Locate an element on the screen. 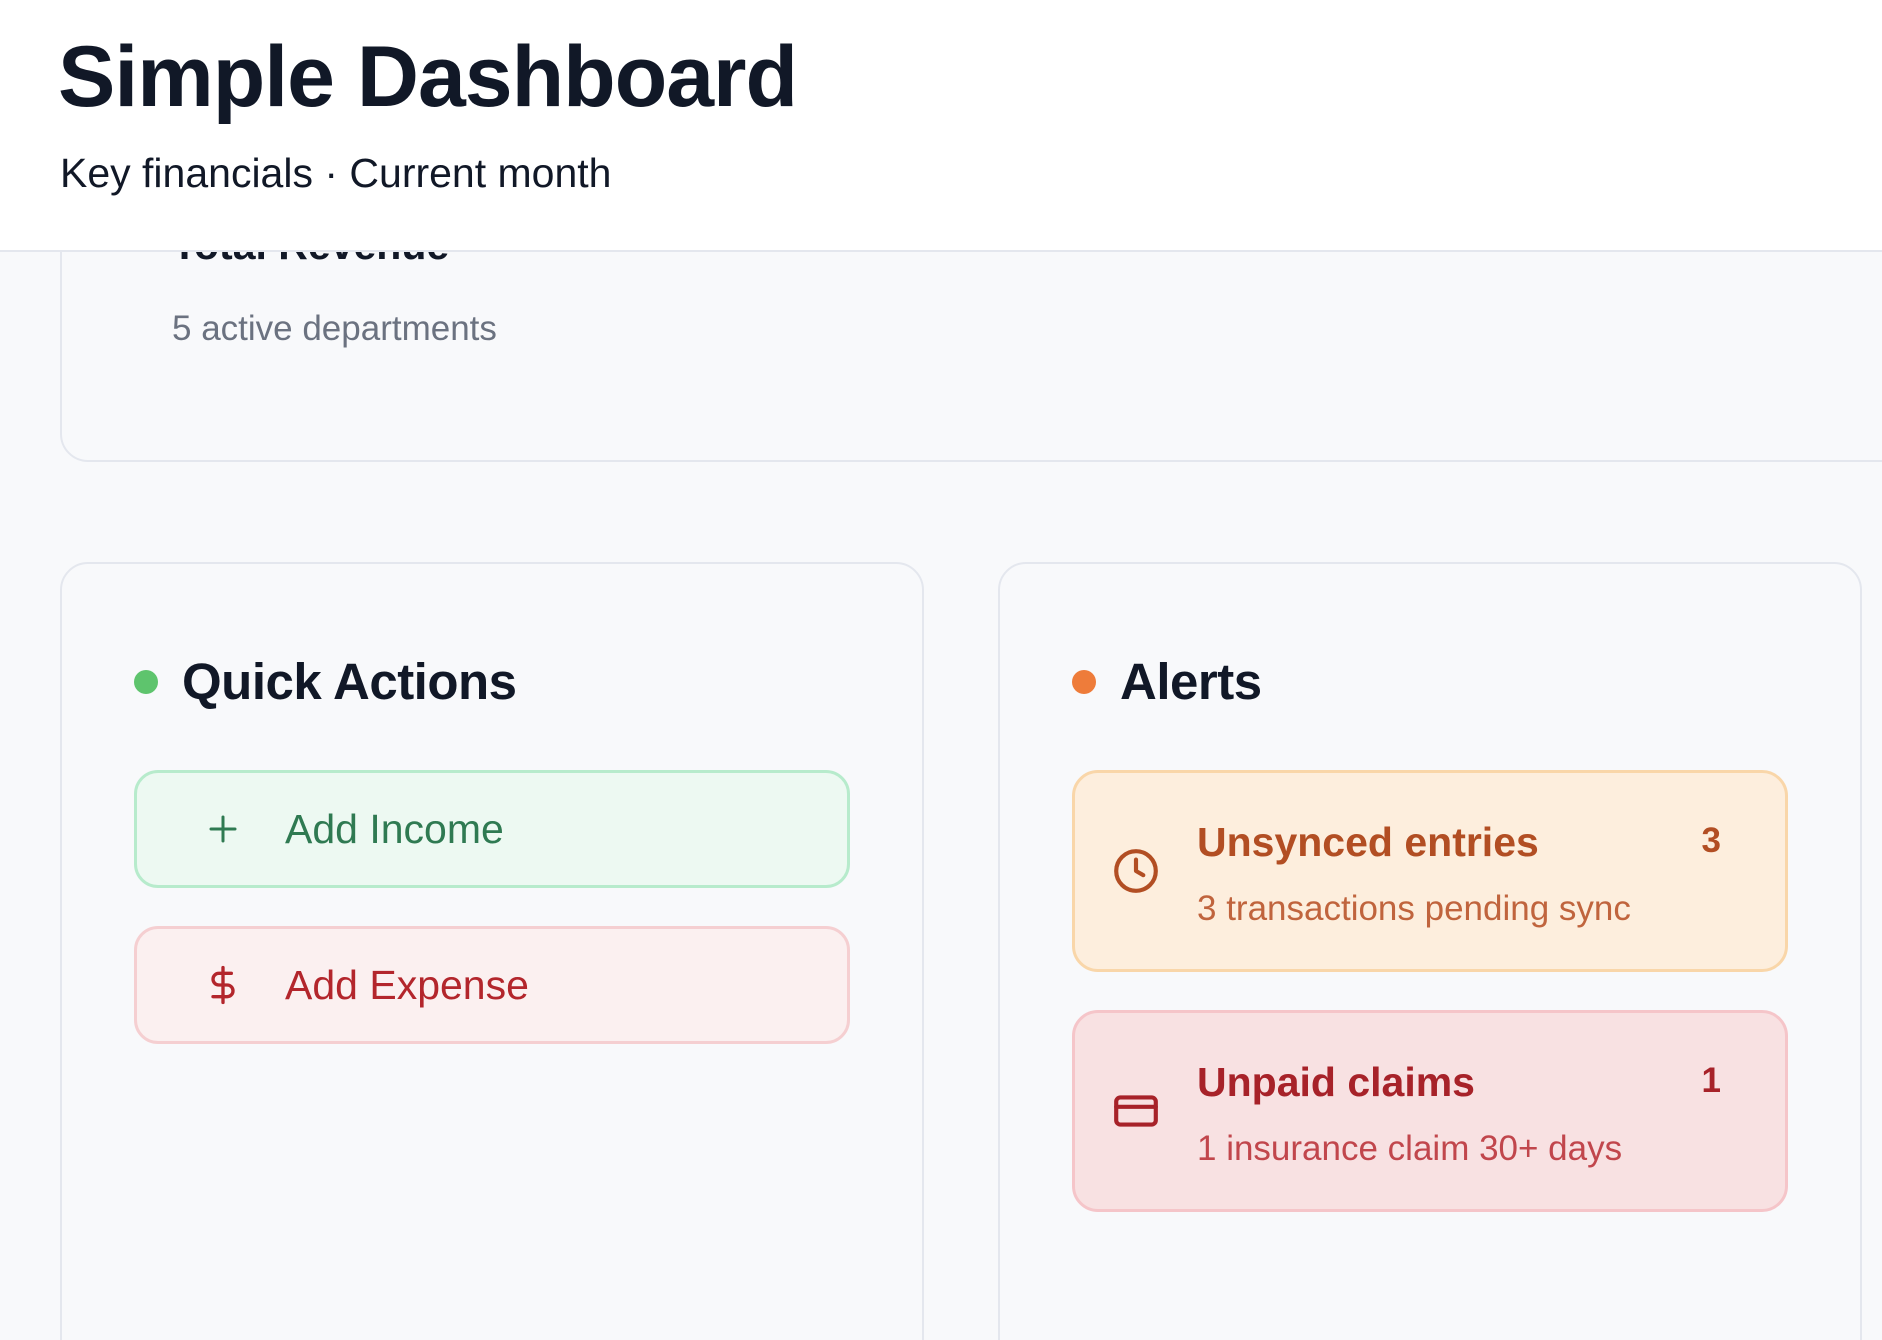 The width and height of the screenshot is (1882, 1340). summary-subtitle: 5 active departments is located at coordinates (334, 328).